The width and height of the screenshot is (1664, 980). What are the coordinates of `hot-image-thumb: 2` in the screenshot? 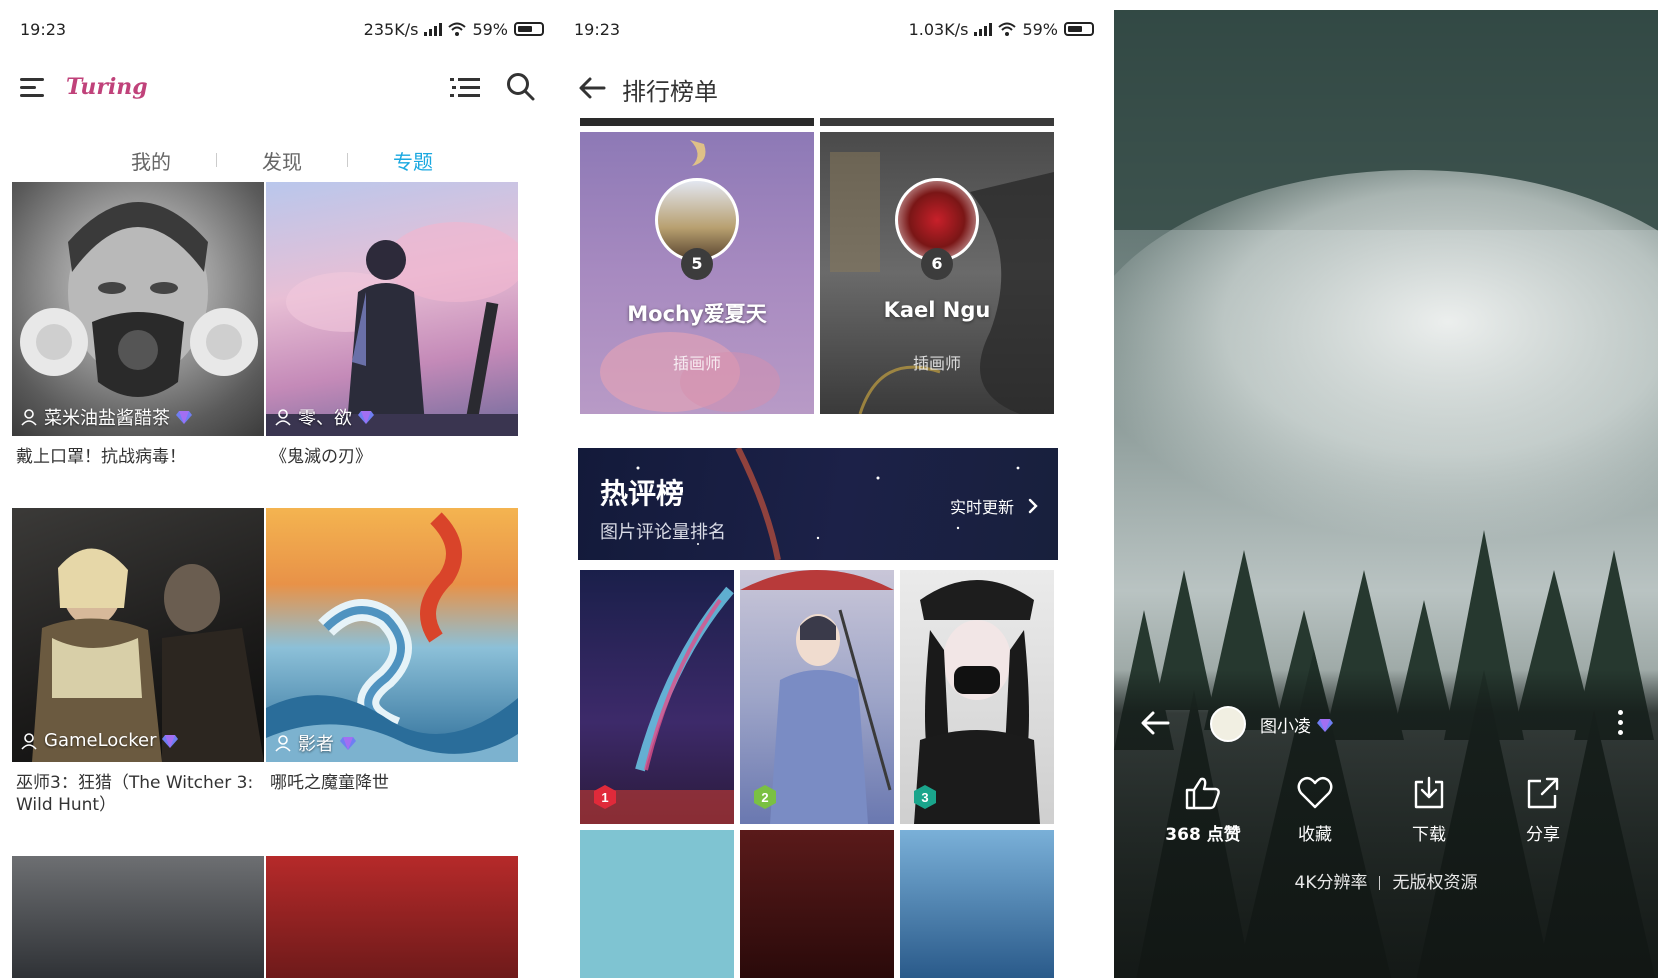 It's located at (817, 697).